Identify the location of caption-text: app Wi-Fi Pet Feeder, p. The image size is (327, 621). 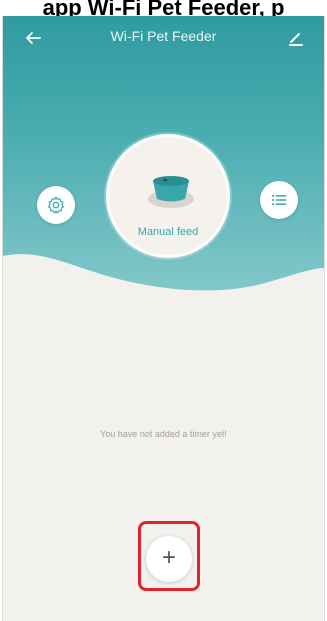
(163, 8).